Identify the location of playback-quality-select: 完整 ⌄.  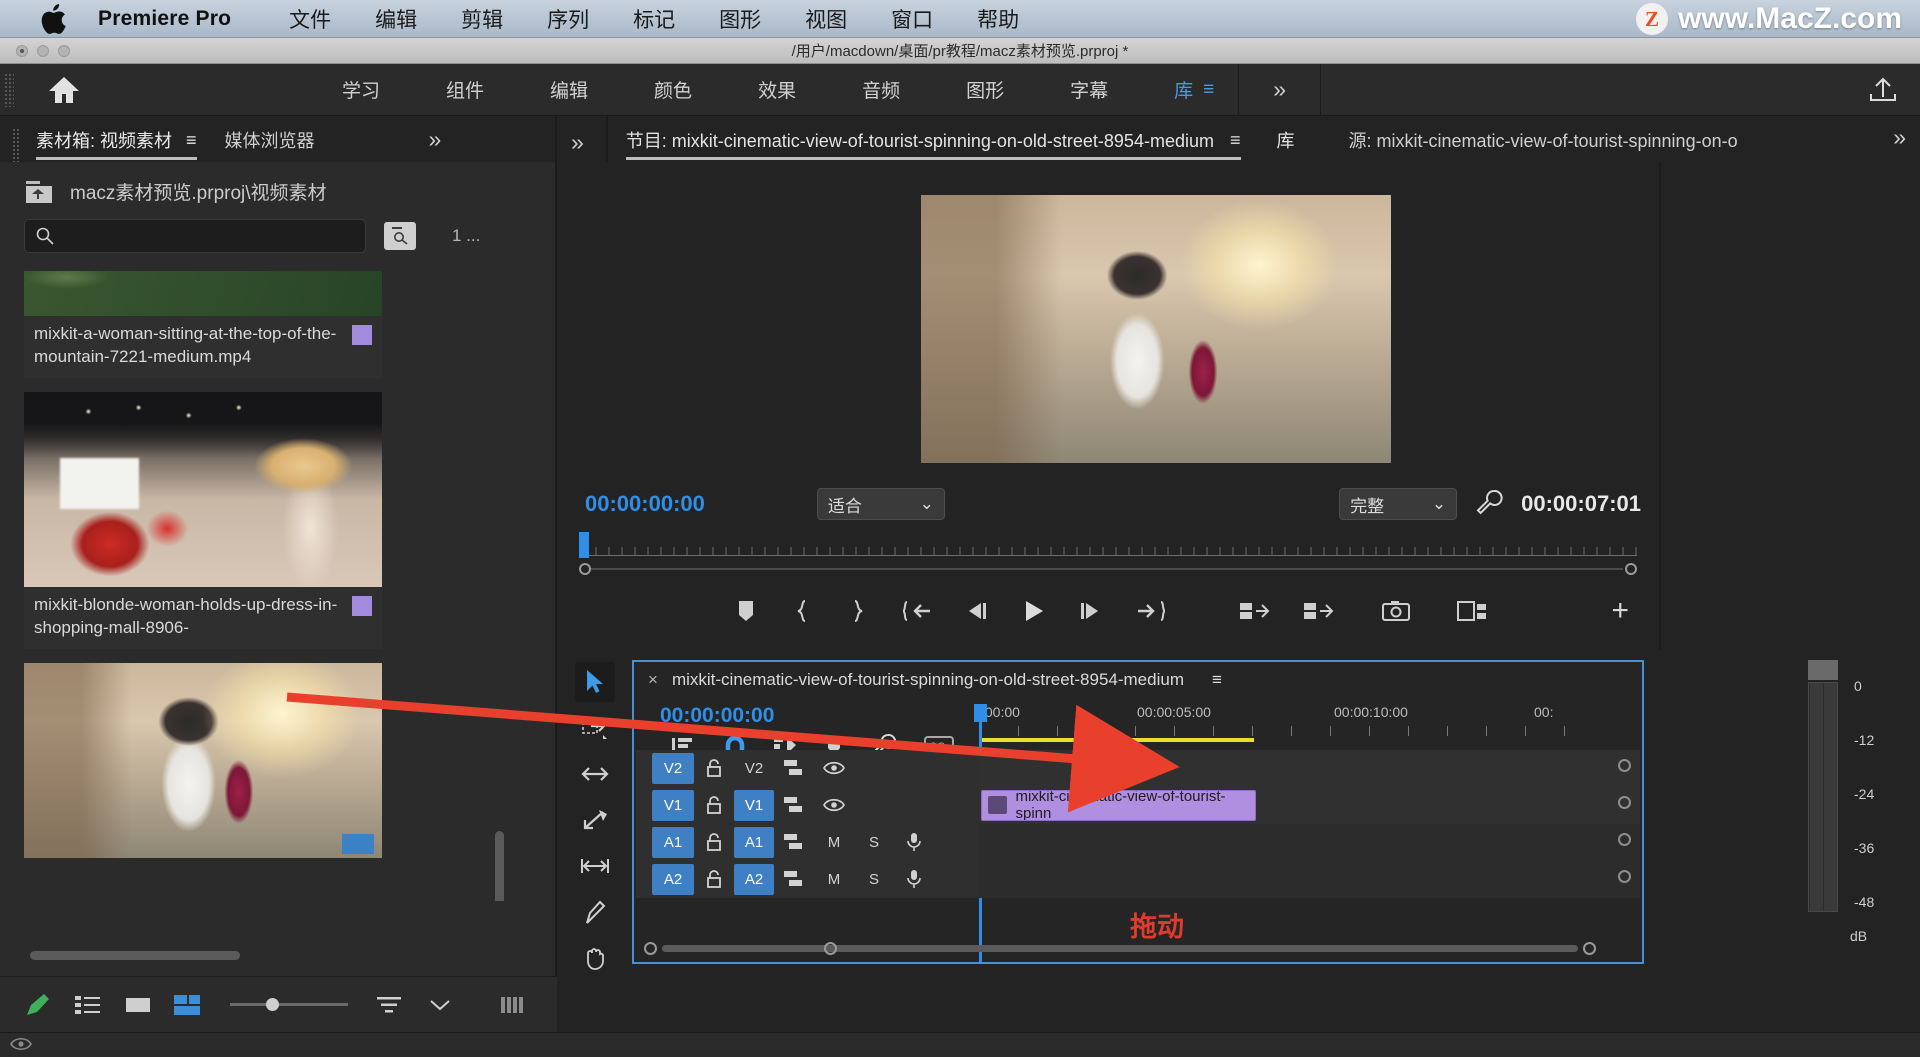
(1398, 504).